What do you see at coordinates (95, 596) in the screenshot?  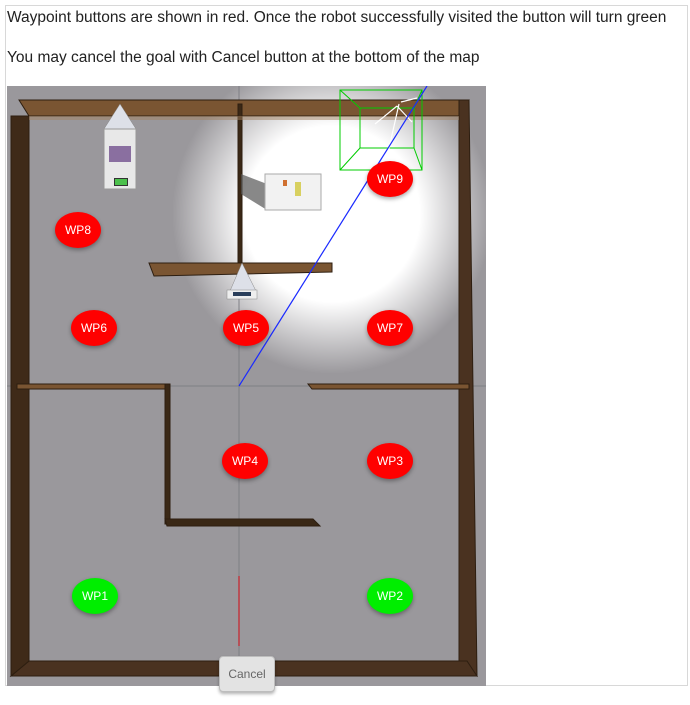 I see `waypoint-button-wp1: WP1` at bounding box center [95, 596].